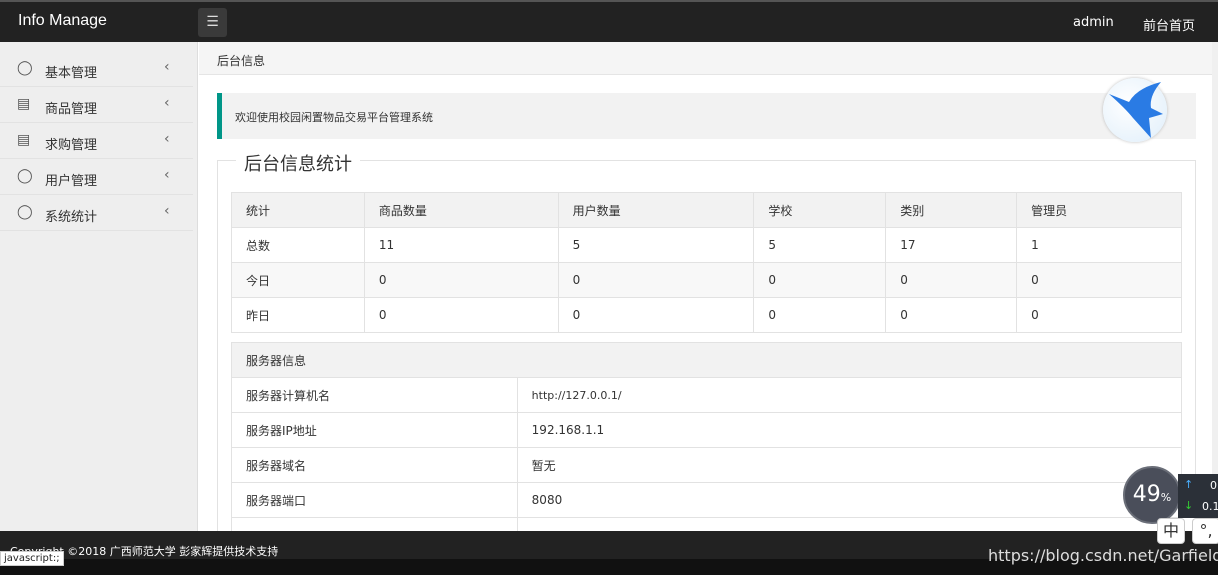  I want to click on memory-gauge: 49%, so click(1152, 495).